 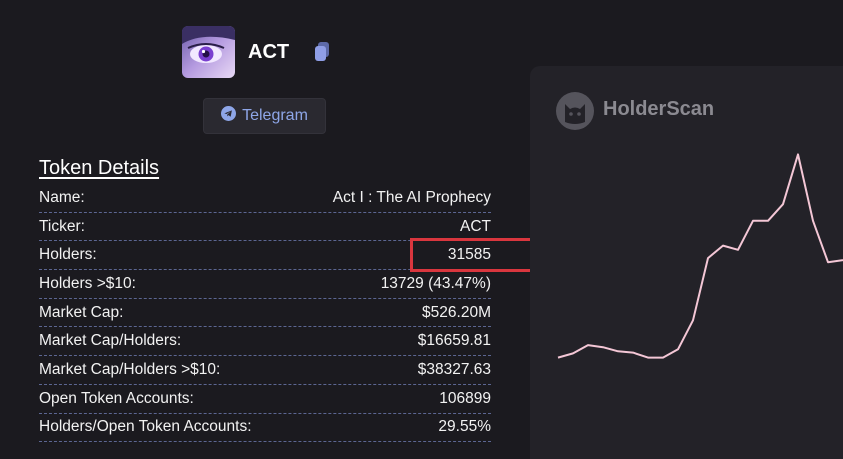 I want to click on detail-row-holders-per-open-accounts: Holders/Open Token Accounts: 29.55%, so click(x=265, y=428).